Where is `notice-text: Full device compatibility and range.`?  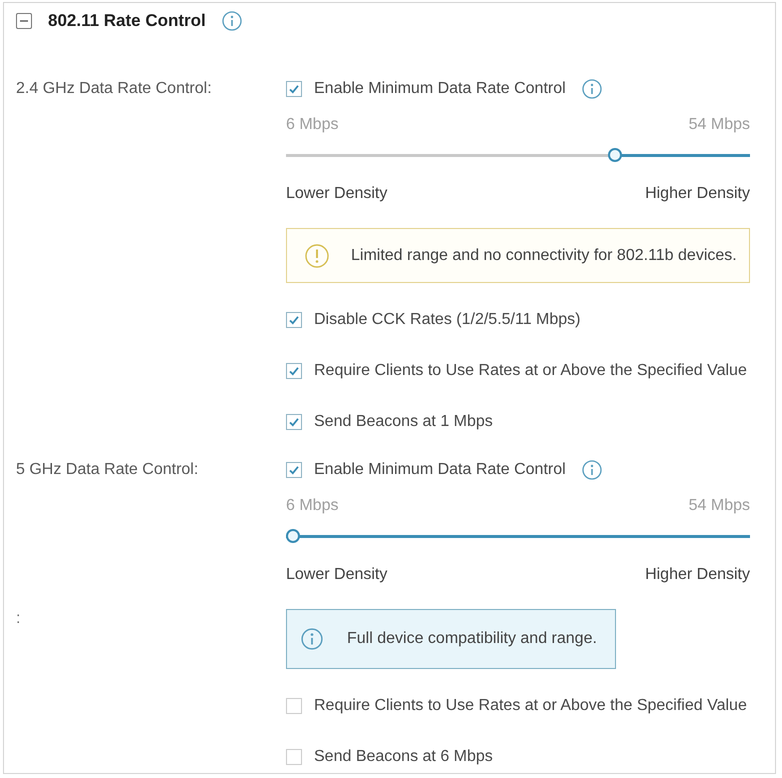
notice-text: Full device compatibility and range. is located at coordinates (472, 639).